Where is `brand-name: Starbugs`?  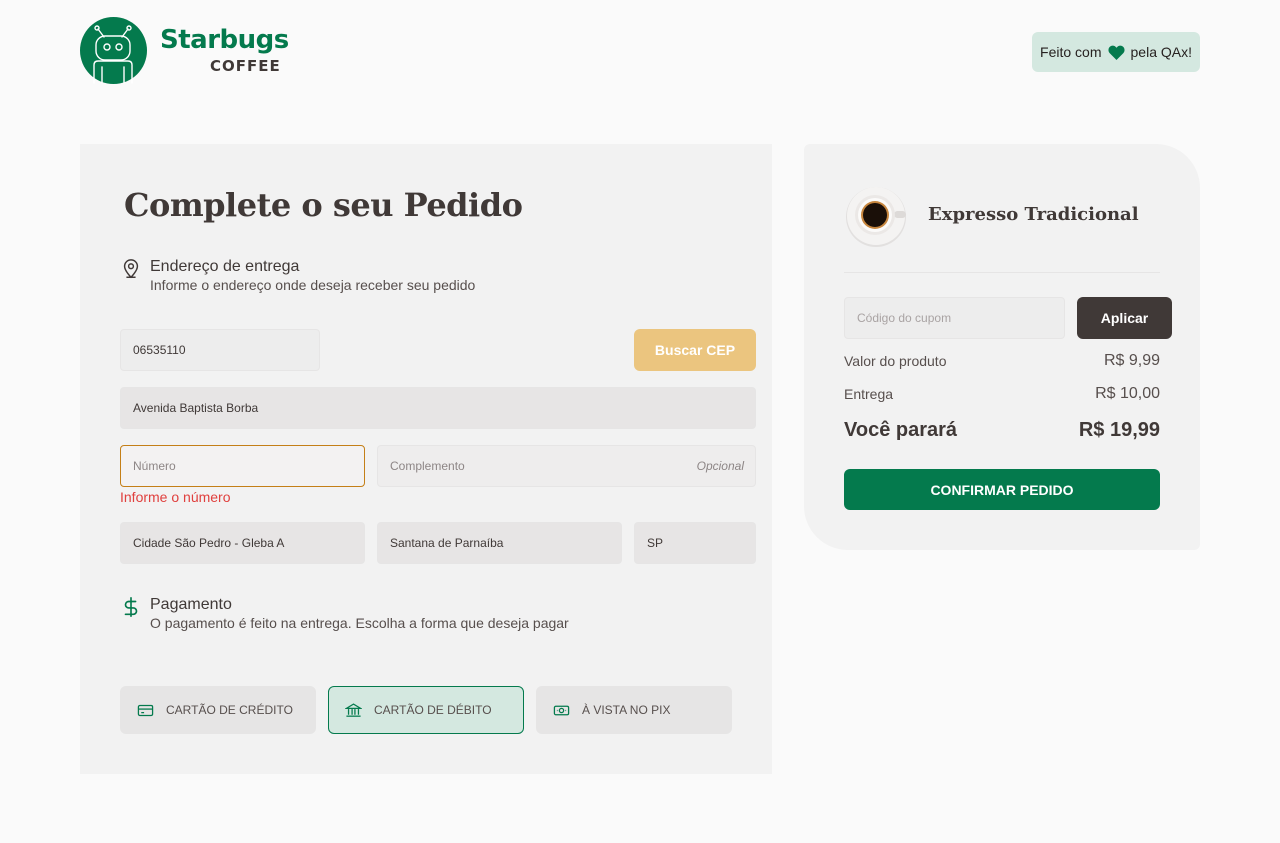 brand-name: Starbugs is located at coordinates (224, 40).